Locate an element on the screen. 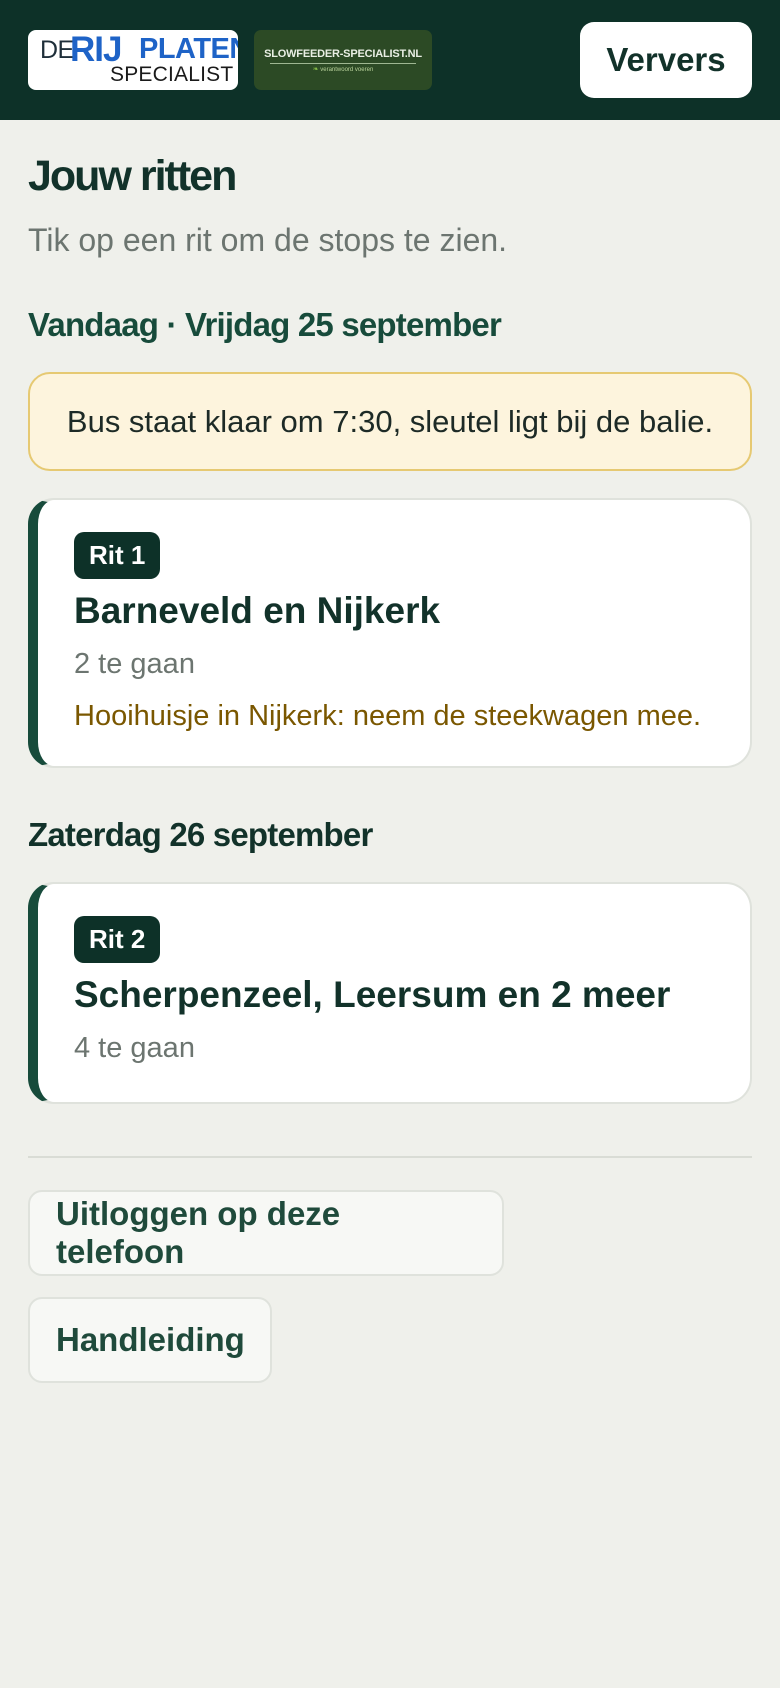 This screenshot has height=1688, width=780. manual-button: Handleiding is located at coordinates (150, 1340).